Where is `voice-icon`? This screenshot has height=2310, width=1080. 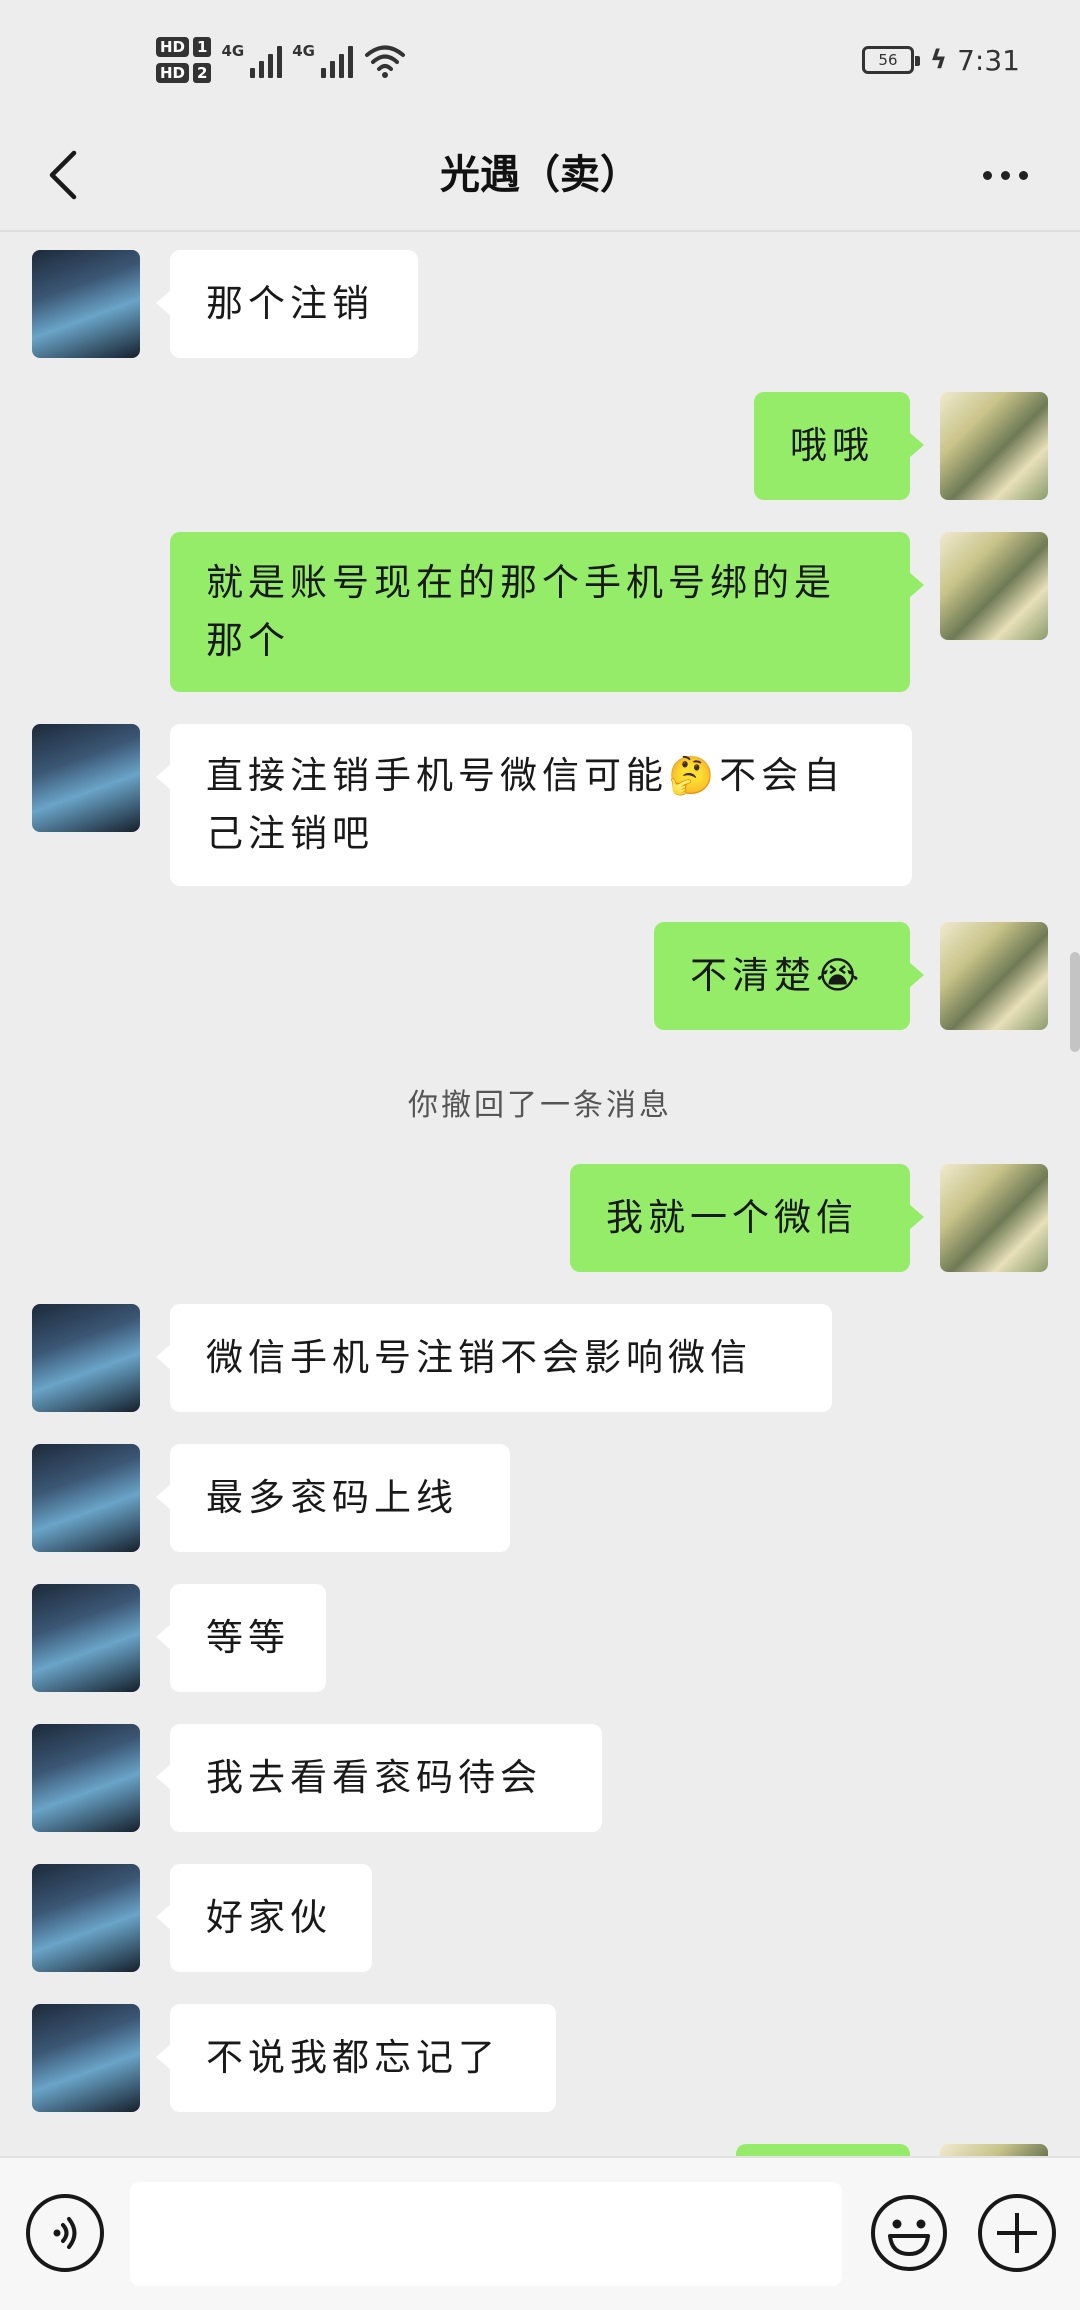 voice-icon is located at coordinates (65, 2233).